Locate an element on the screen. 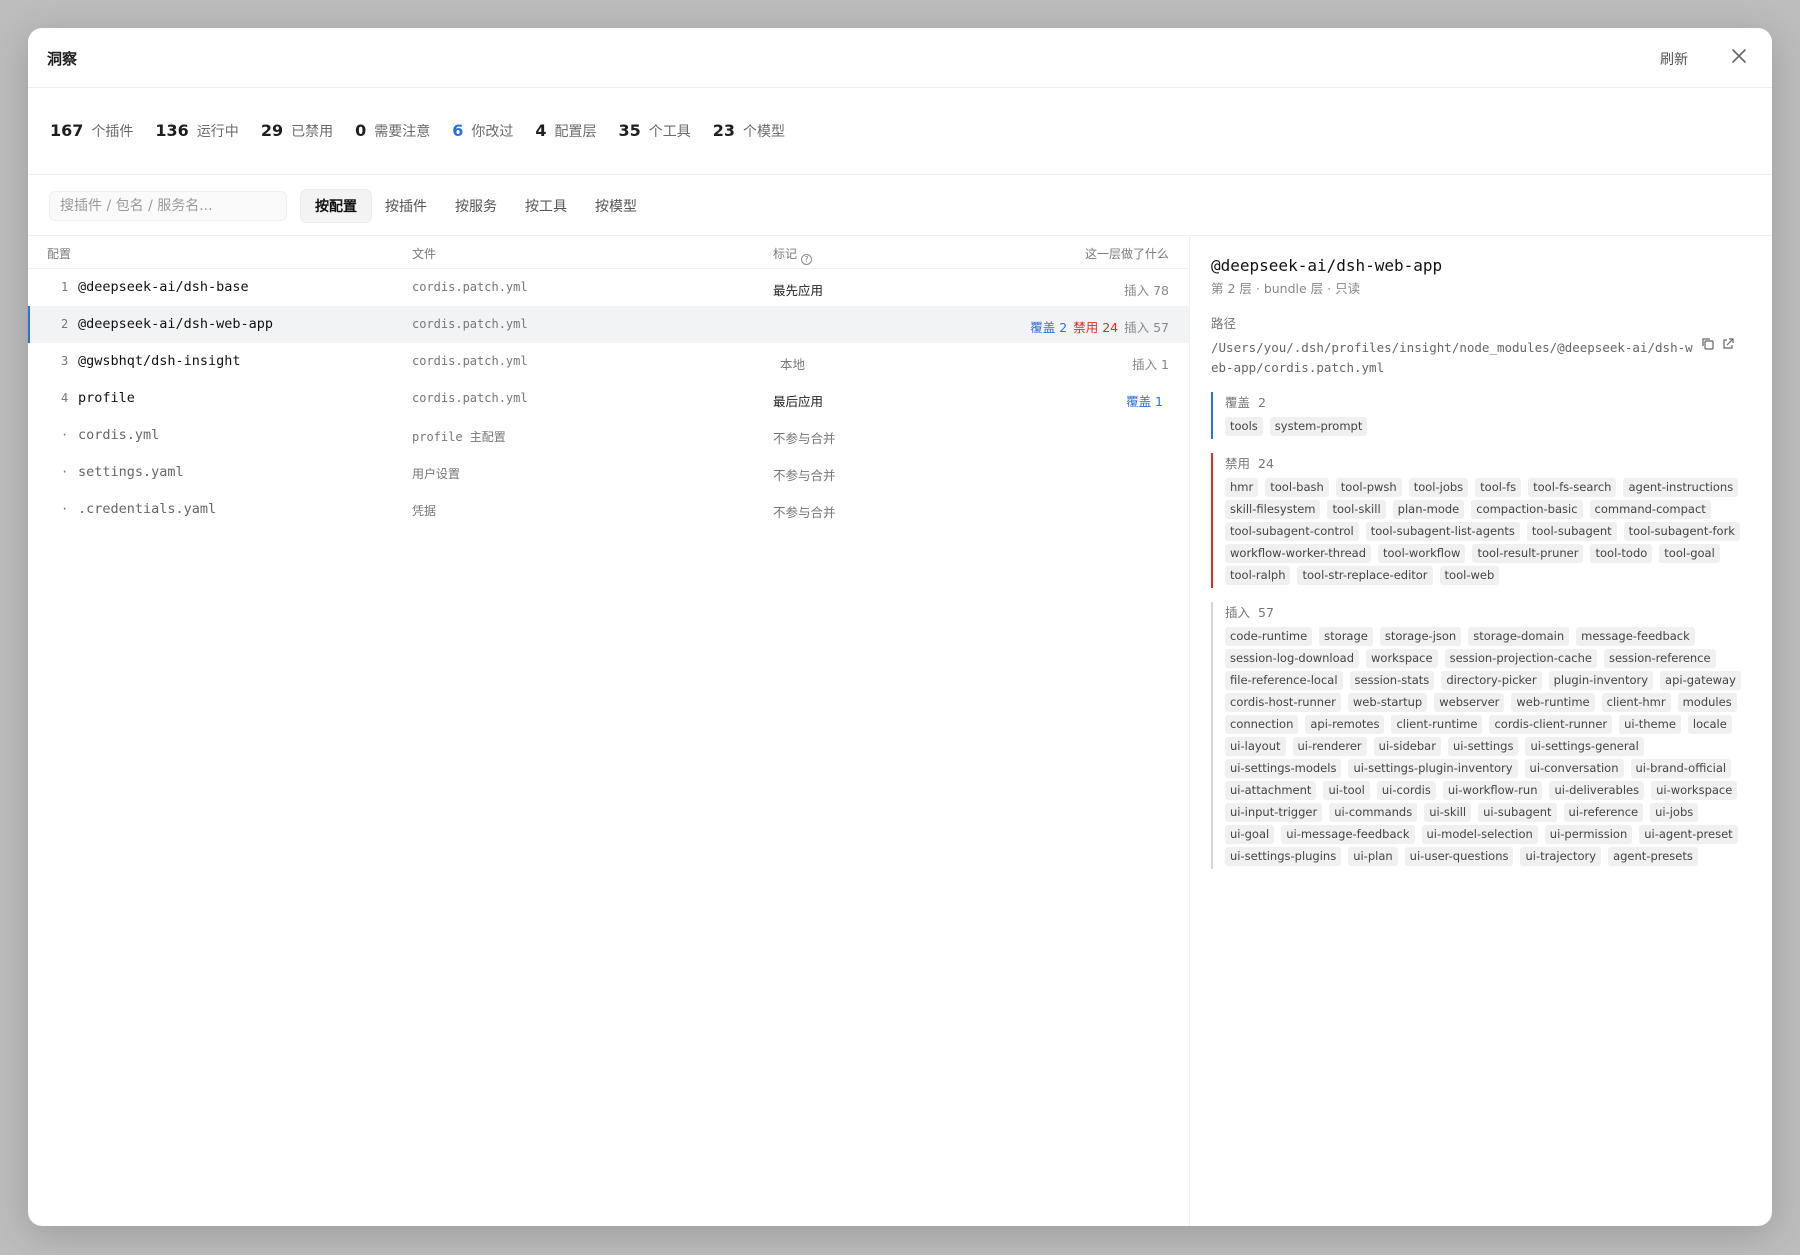  plugin-chip: ui-conversation is located at coordinates (1574, 768).